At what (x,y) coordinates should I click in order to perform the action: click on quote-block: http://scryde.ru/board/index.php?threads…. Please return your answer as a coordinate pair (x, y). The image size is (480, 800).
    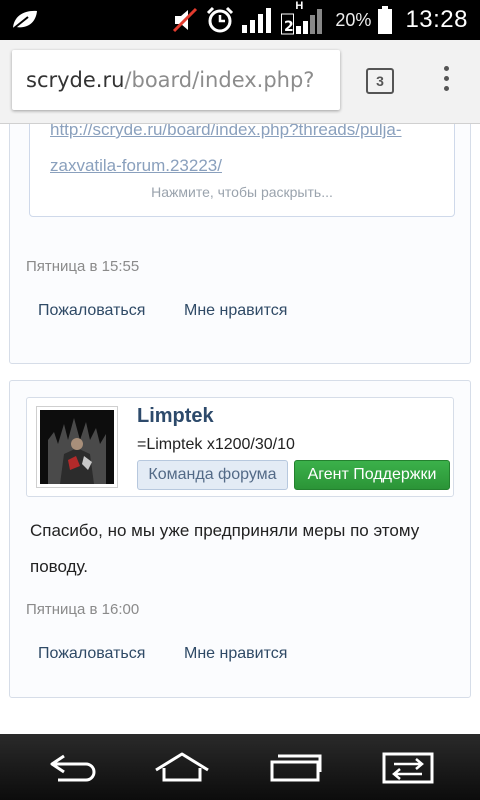
    Looking at the image, I should click on (242, 170).